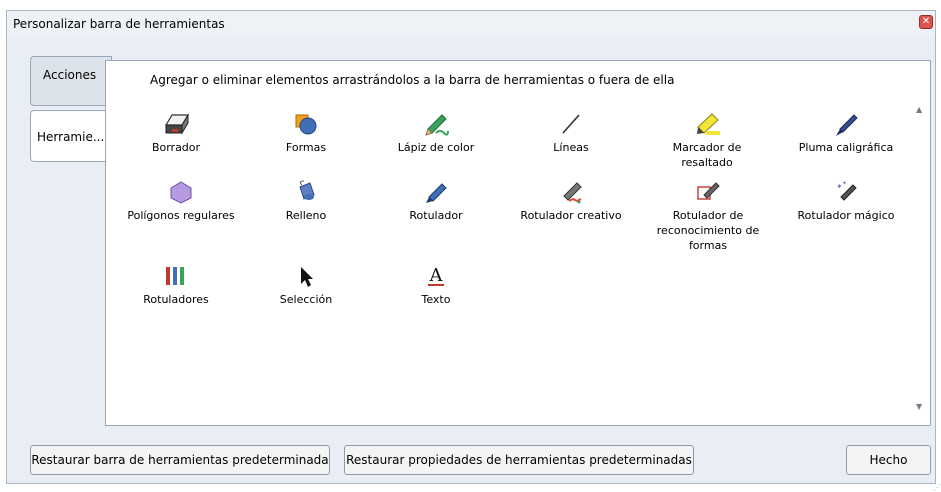  I want to click on done-button: Hecho, so click(888, 460).